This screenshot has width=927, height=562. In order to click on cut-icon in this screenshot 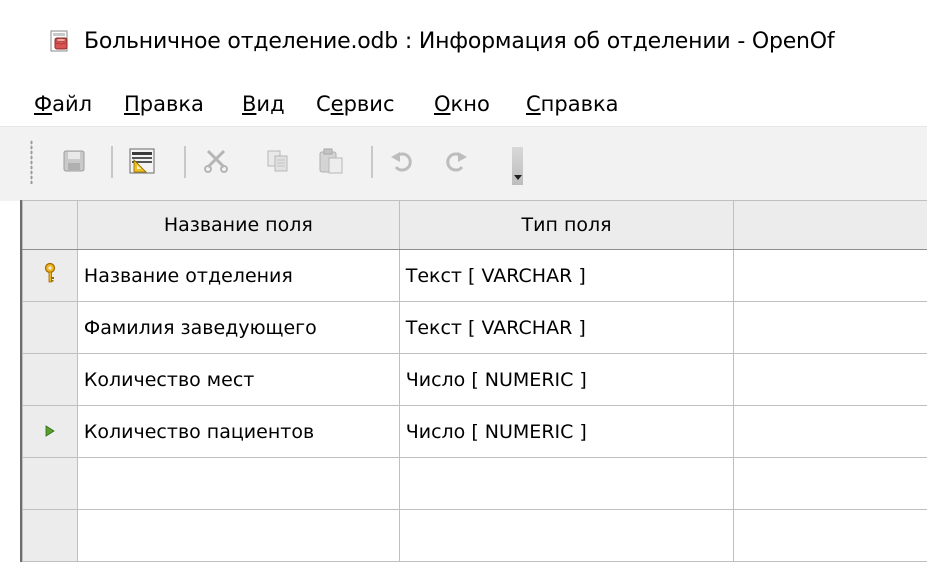, I will do `click(216, 161)`.